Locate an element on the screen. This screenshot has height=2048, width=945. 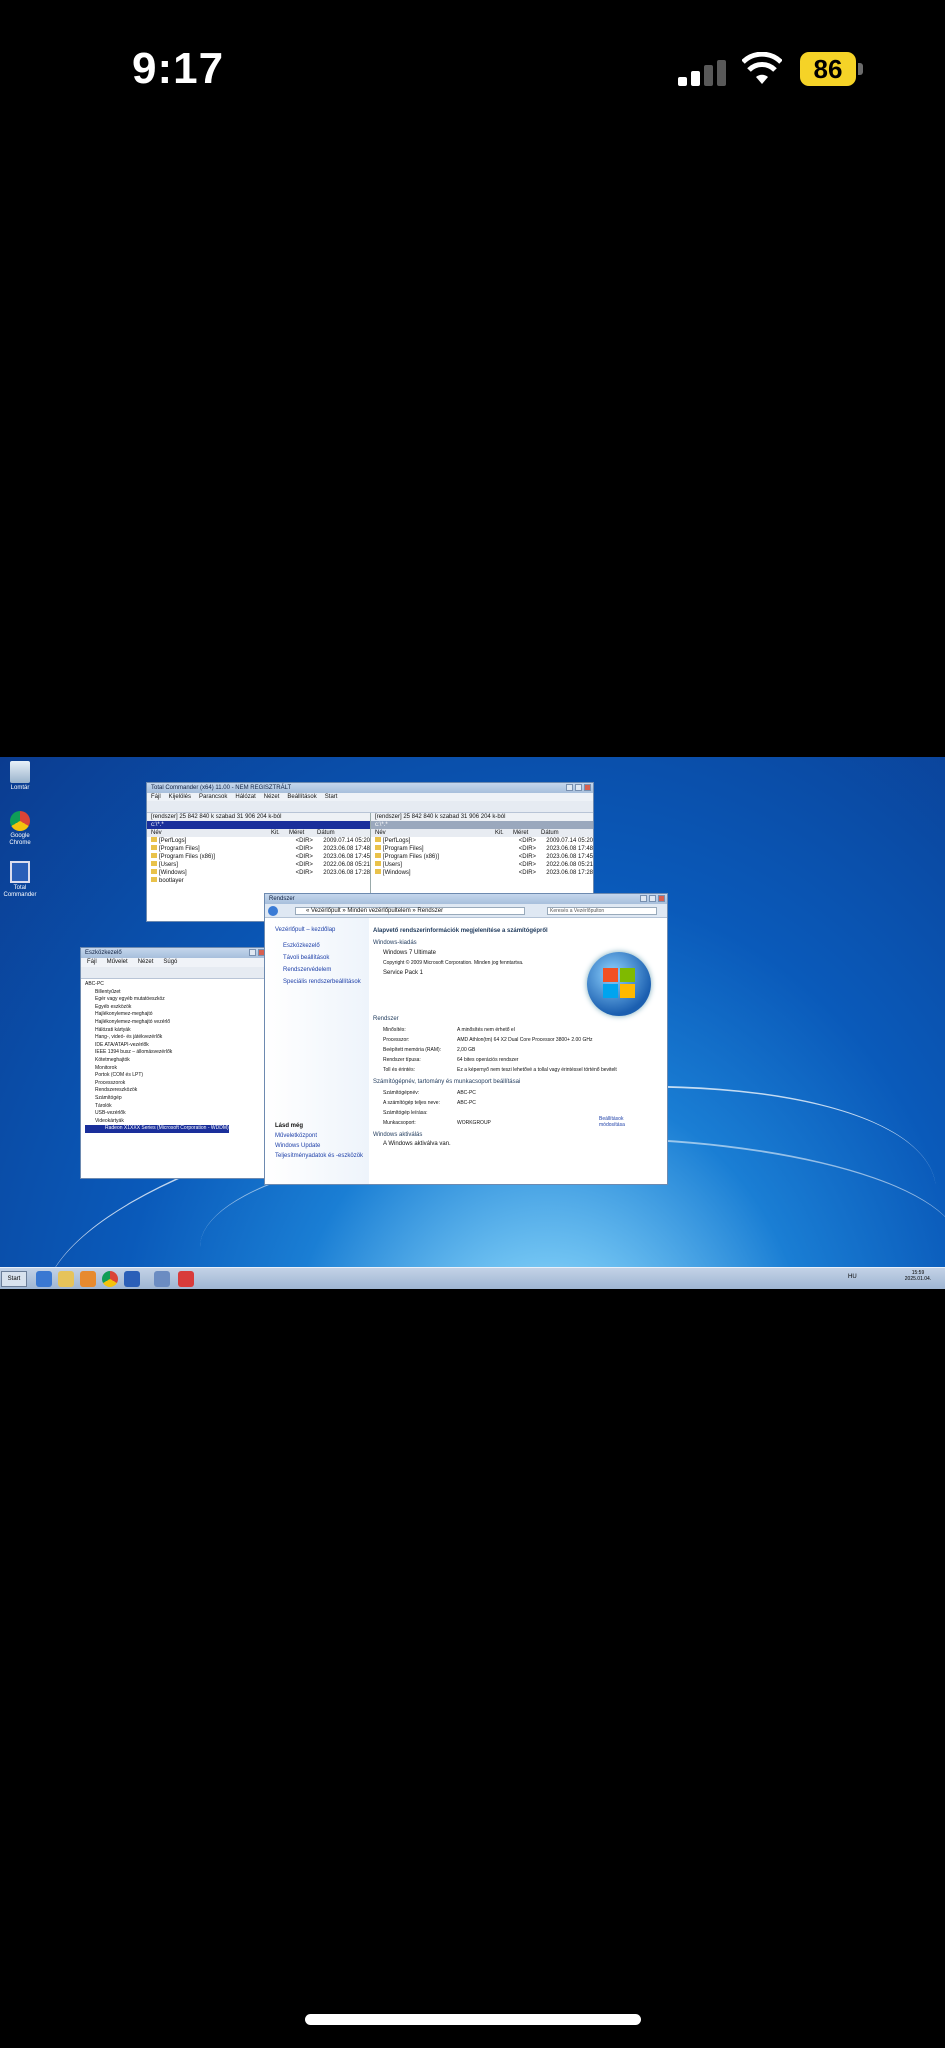
system-window-taskbar-icon is located at coordinates (162, 1279).